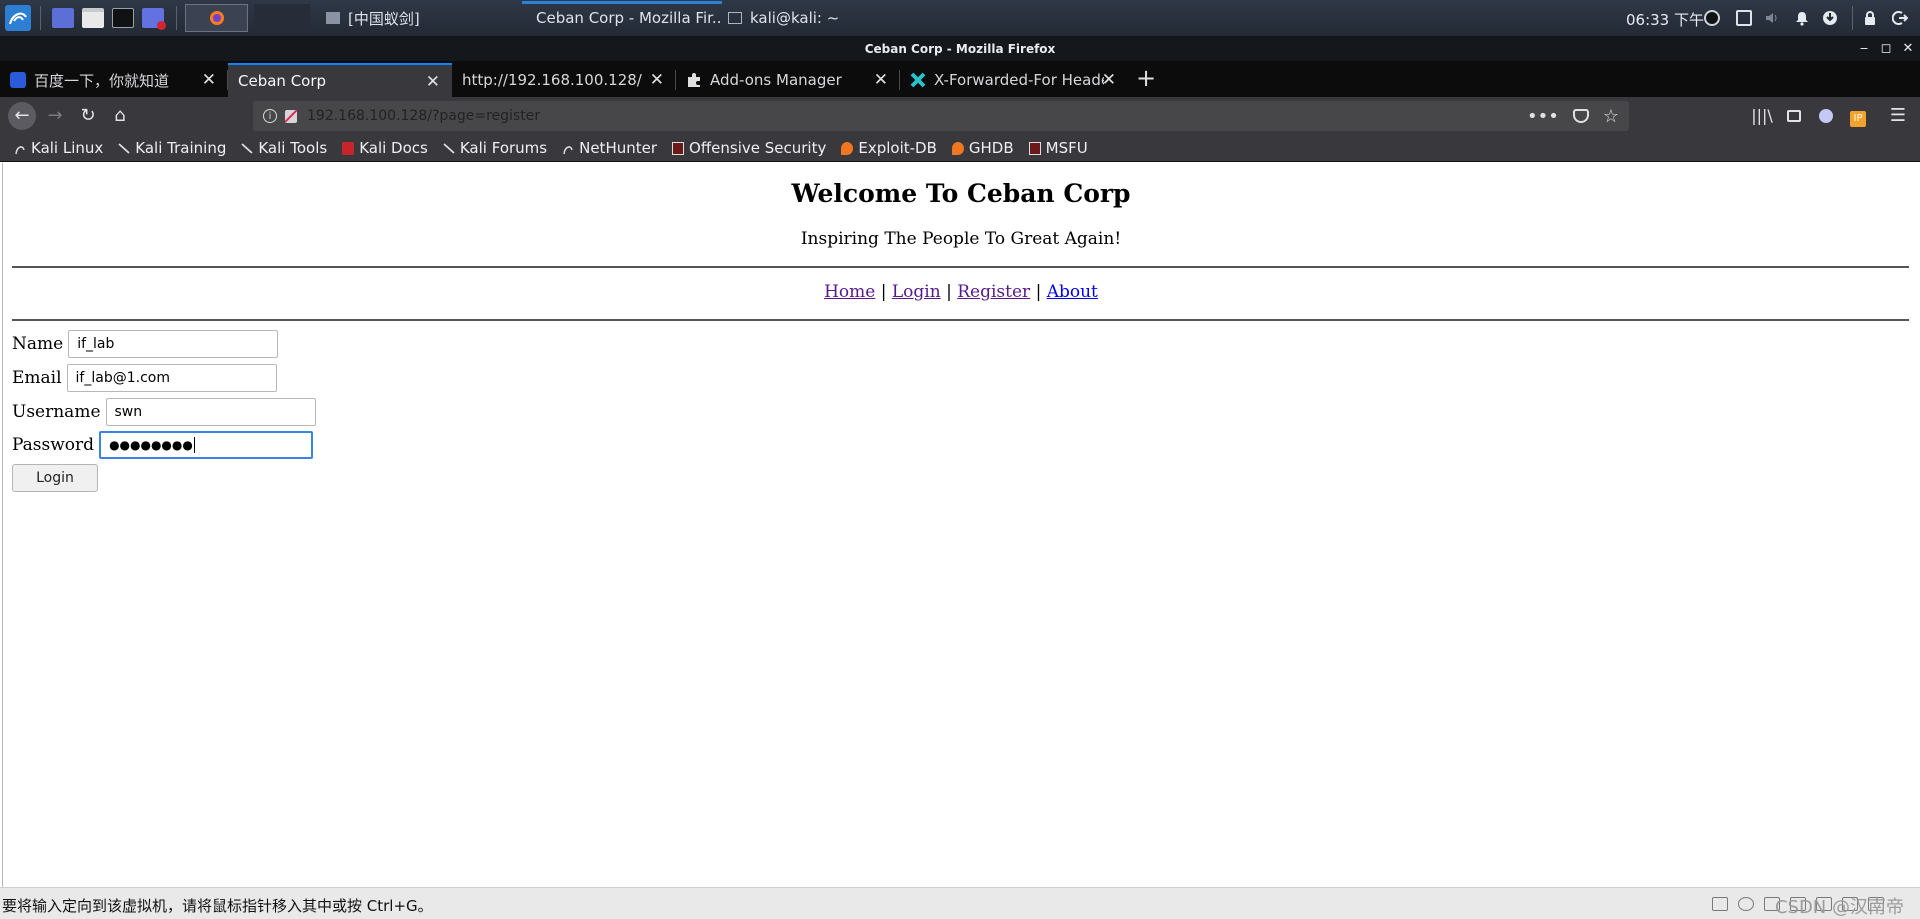 This screenshot has height=919, width=1920. What do you see at coordinates (982, 148) in the screenshot?
I see `bookmark-ghdb: GHDB` at bounding box center [982, 148].